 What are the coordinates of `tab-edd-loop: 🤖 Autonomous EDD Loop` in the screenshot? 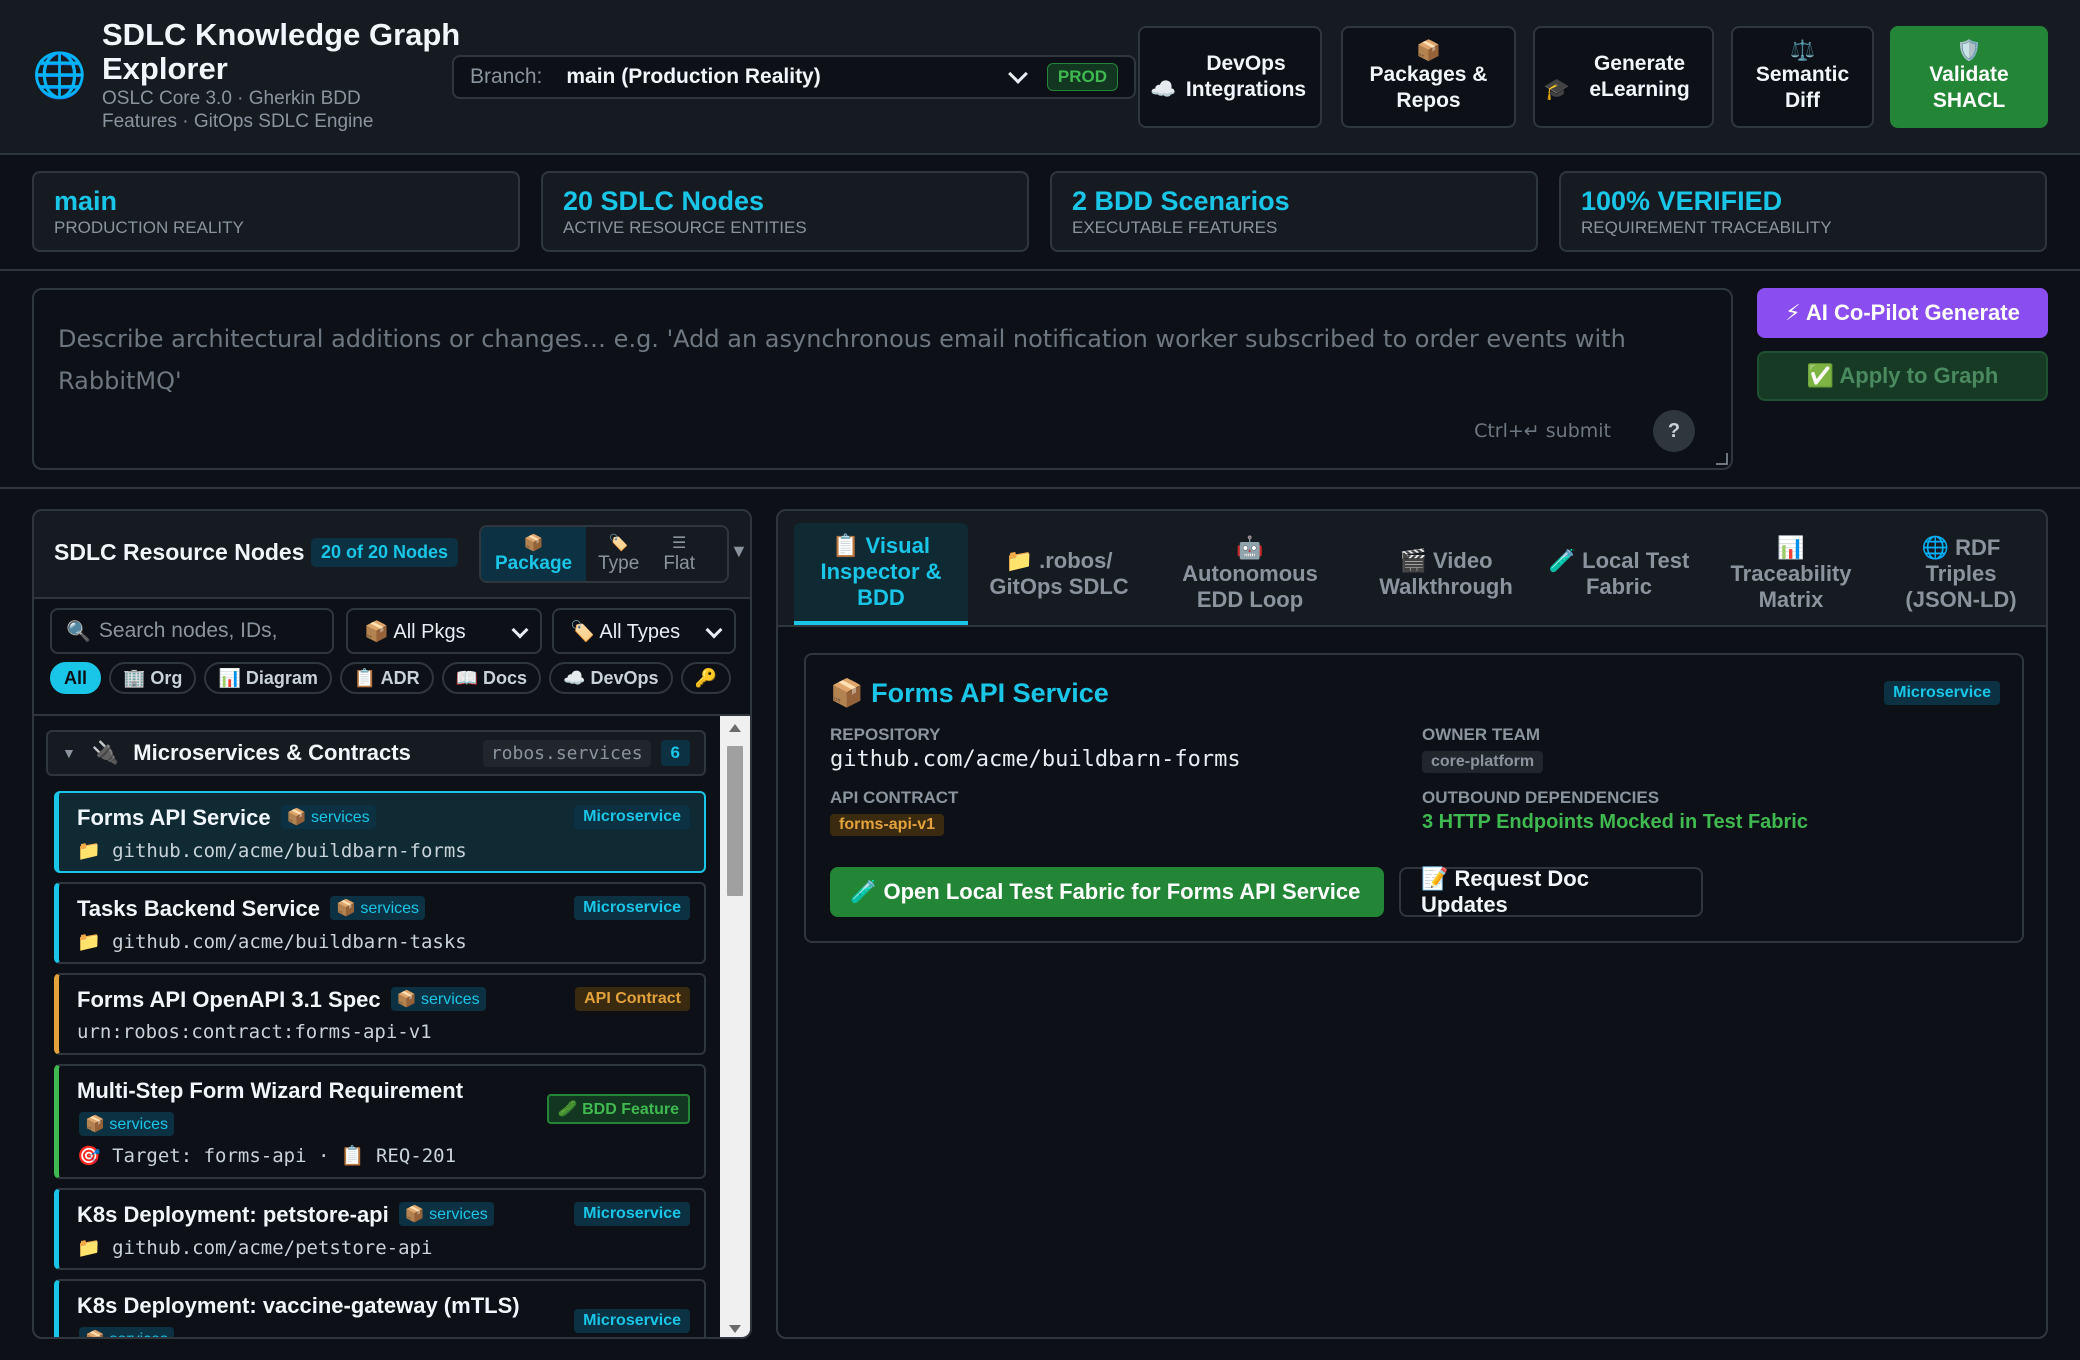 It's located at (1250, 574).